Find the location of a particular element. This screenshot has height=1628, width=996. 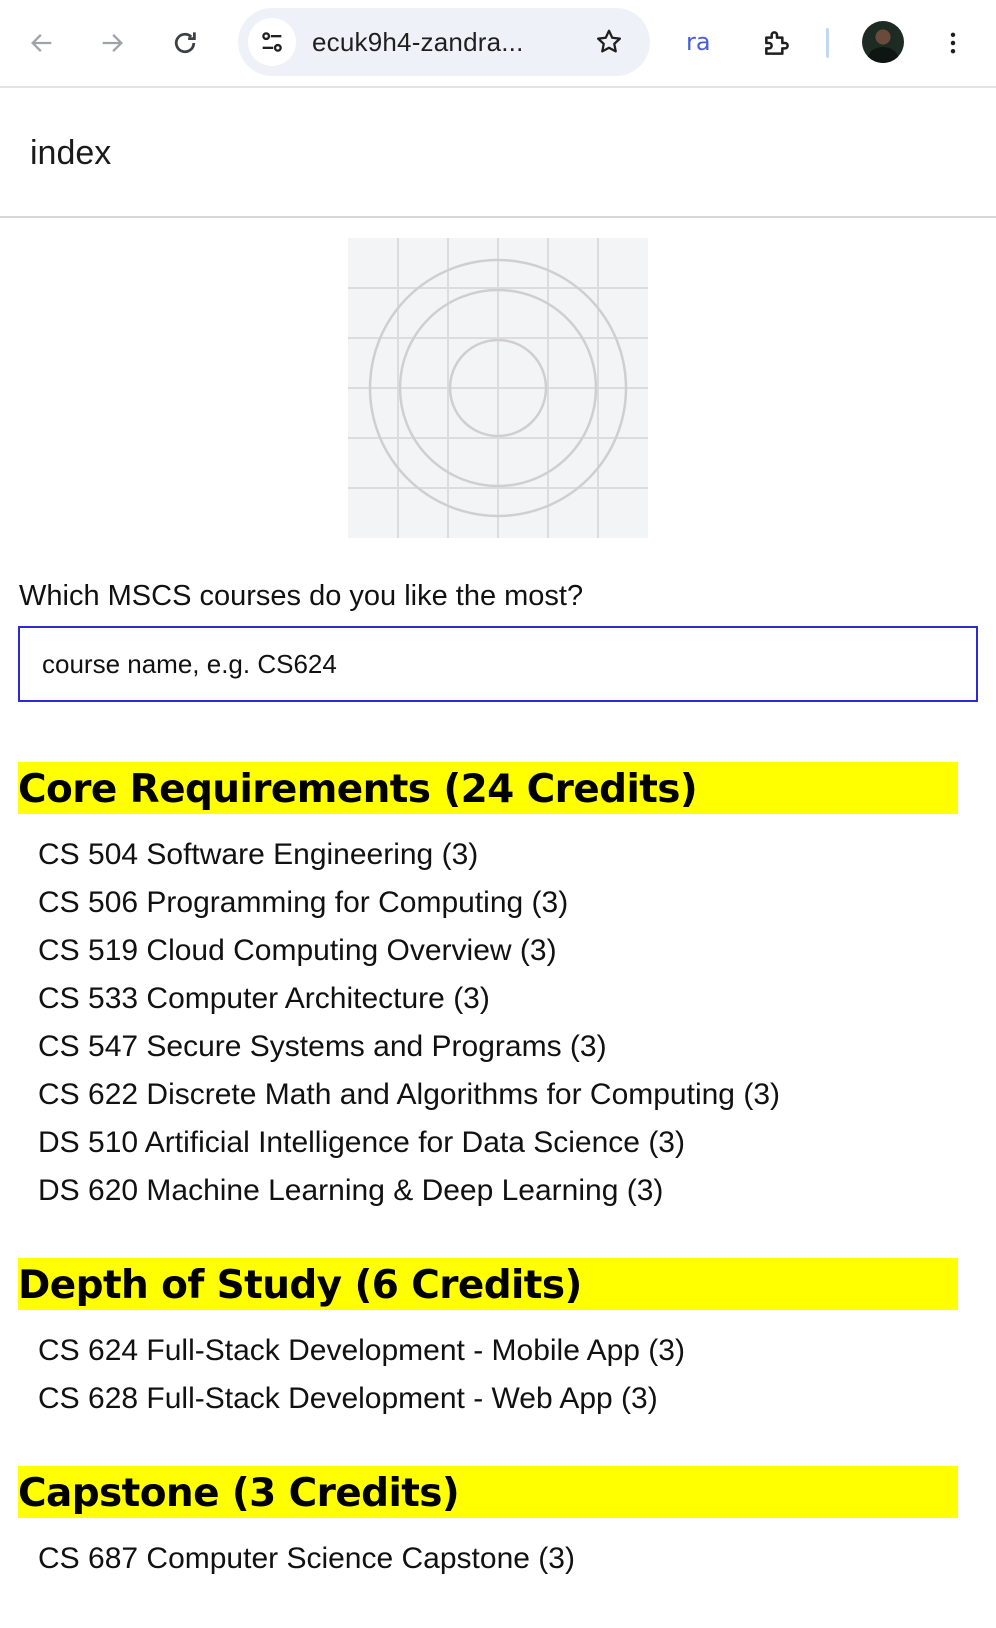

page-title: index is located at coordinates (71, 153).